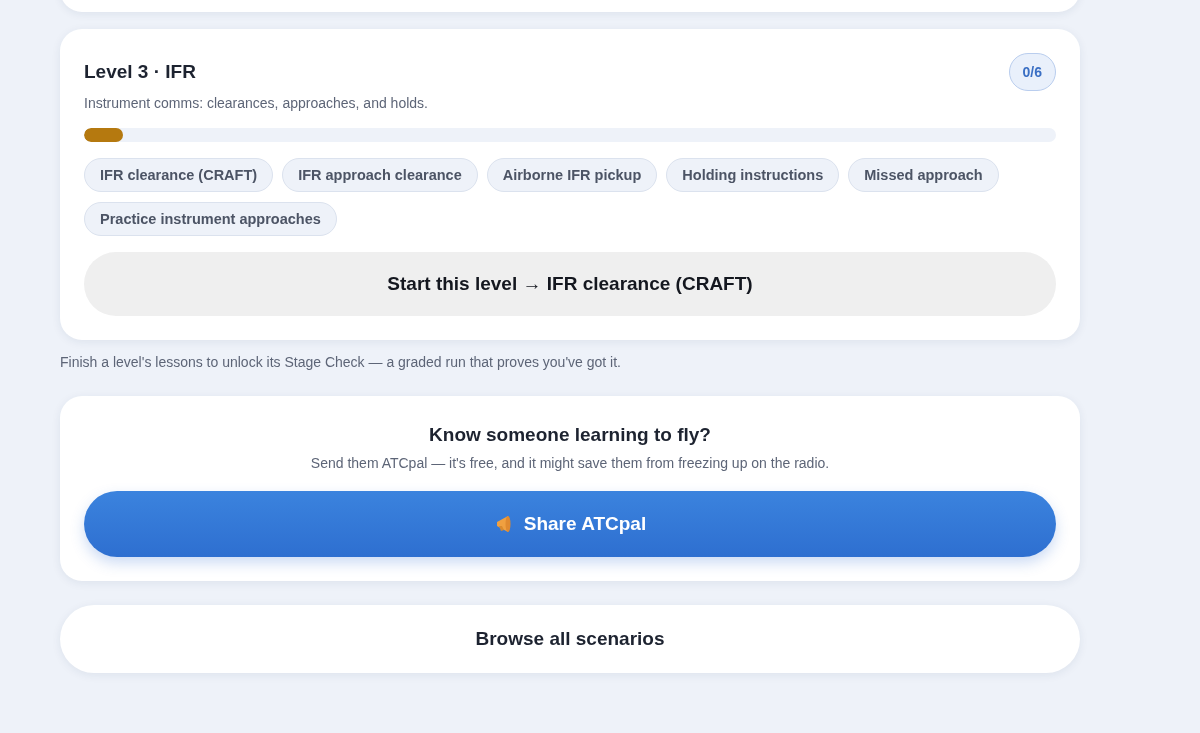  I want to click on start-level-button: Start this level → IFR clearance (CRAFT), so click(570, 284).